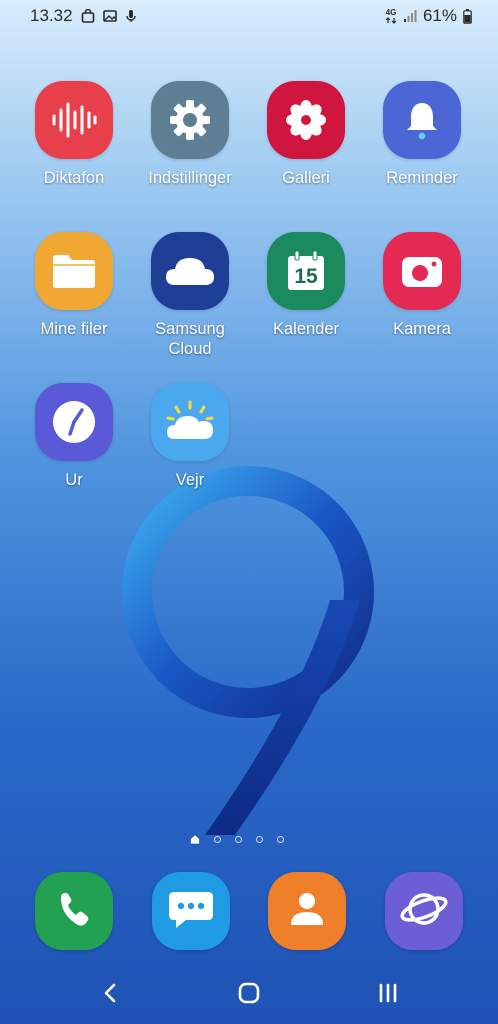 This screenshot has height=1024, width=498. I want to click on image-notification-icon, so click(109, 16).